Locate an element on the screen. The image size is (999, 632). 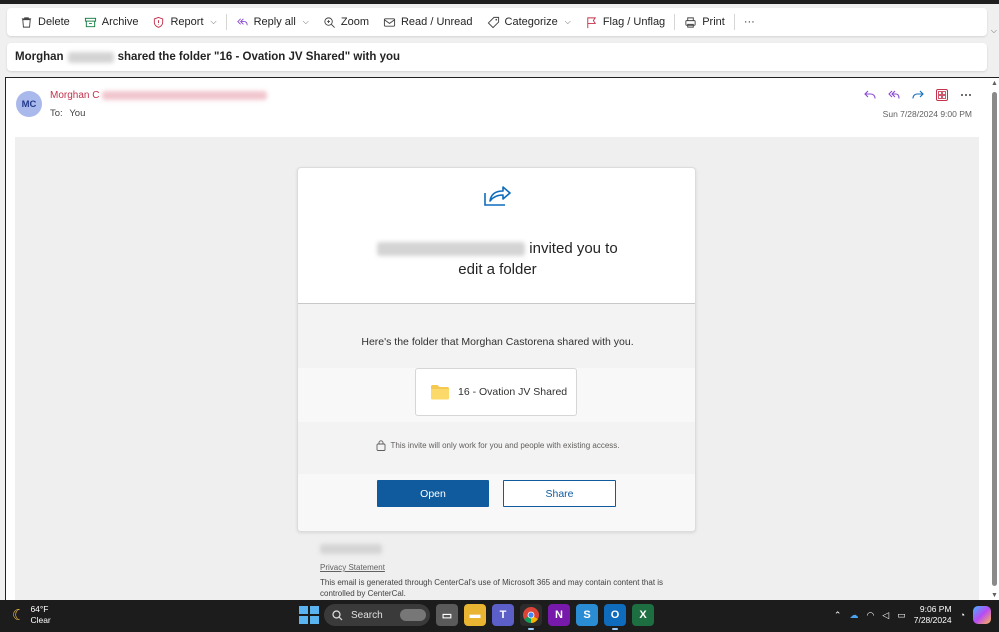
zoom-button: Zoom is located at coordinates (346, 22).